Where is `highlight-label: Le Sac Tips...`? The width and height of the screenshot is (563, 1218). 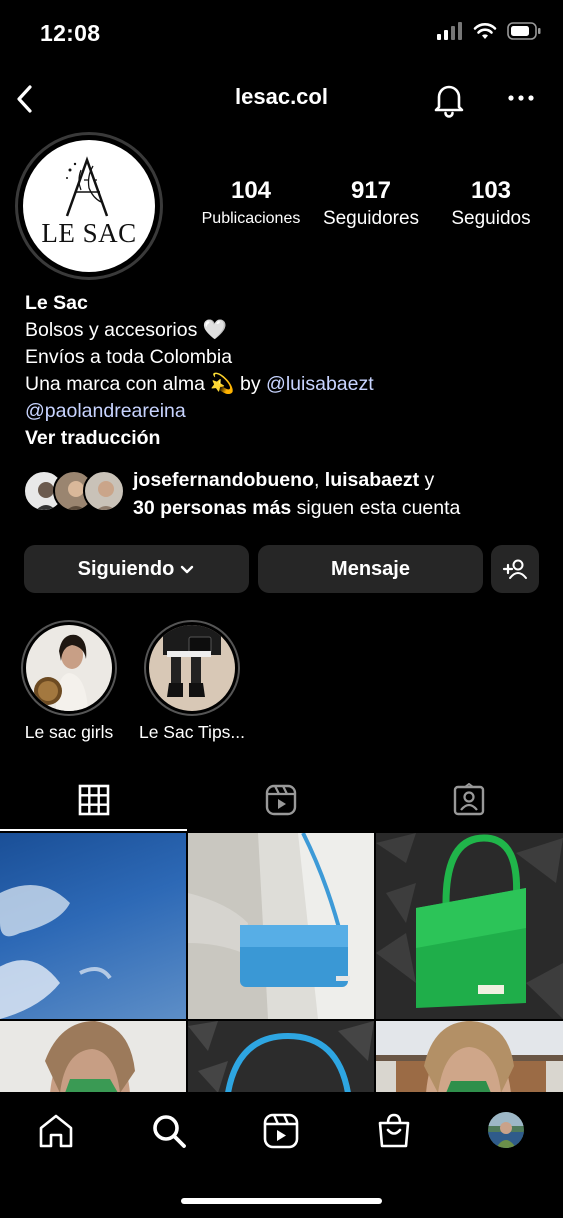 highlight-label: Le Sac Tips... is located at coordinates (192, 732).